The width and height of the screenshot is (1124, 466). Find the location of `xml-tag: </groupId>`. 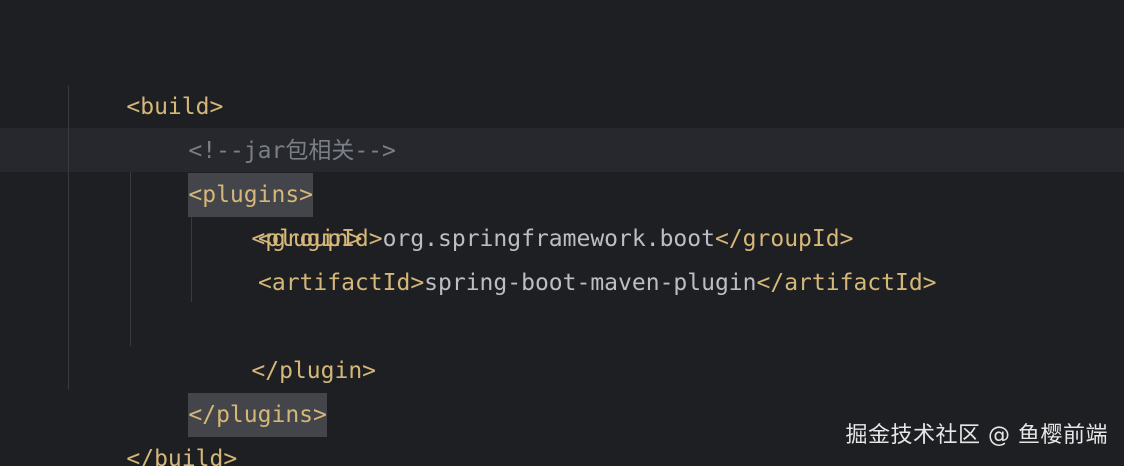

xml-tag: </groupId> is located at coordinates (784, 239).